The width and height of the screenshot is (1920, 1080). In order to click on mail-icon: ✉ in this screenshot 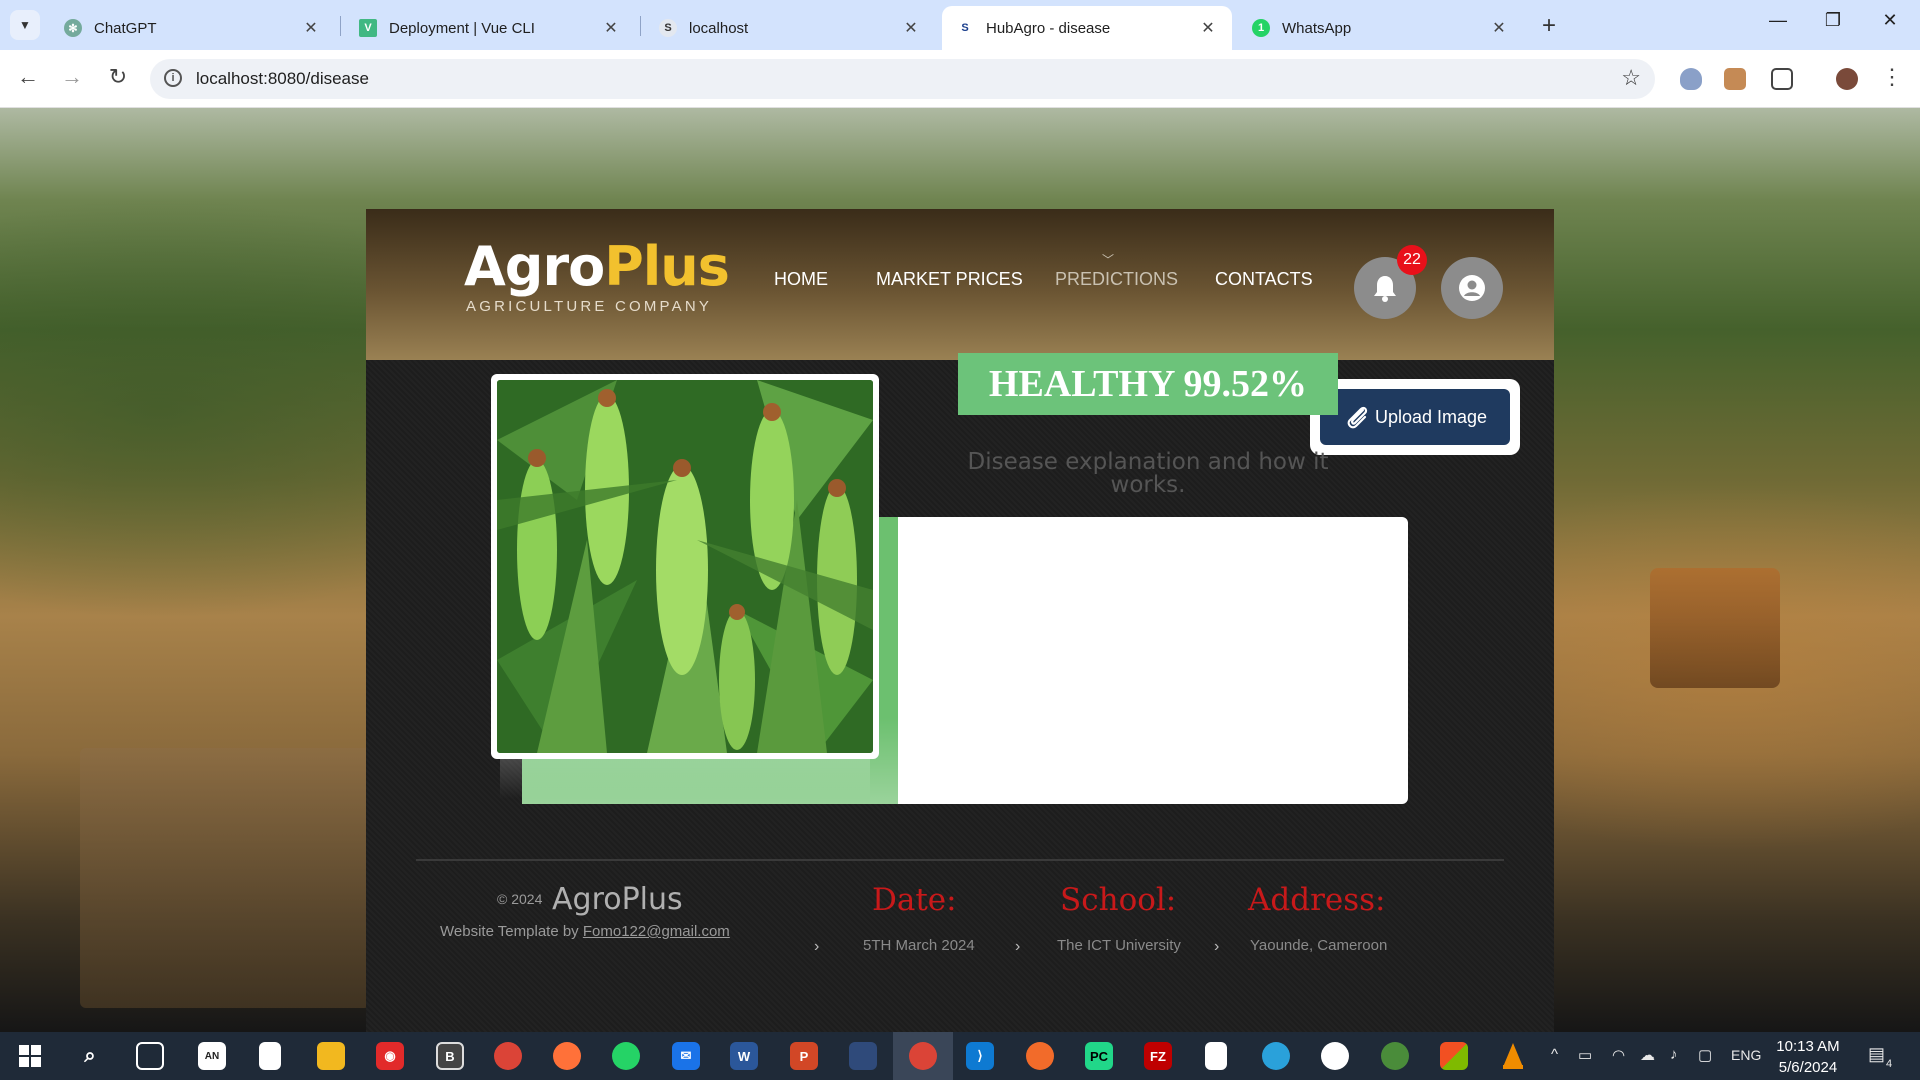, I will do `click(686, 1056)`.